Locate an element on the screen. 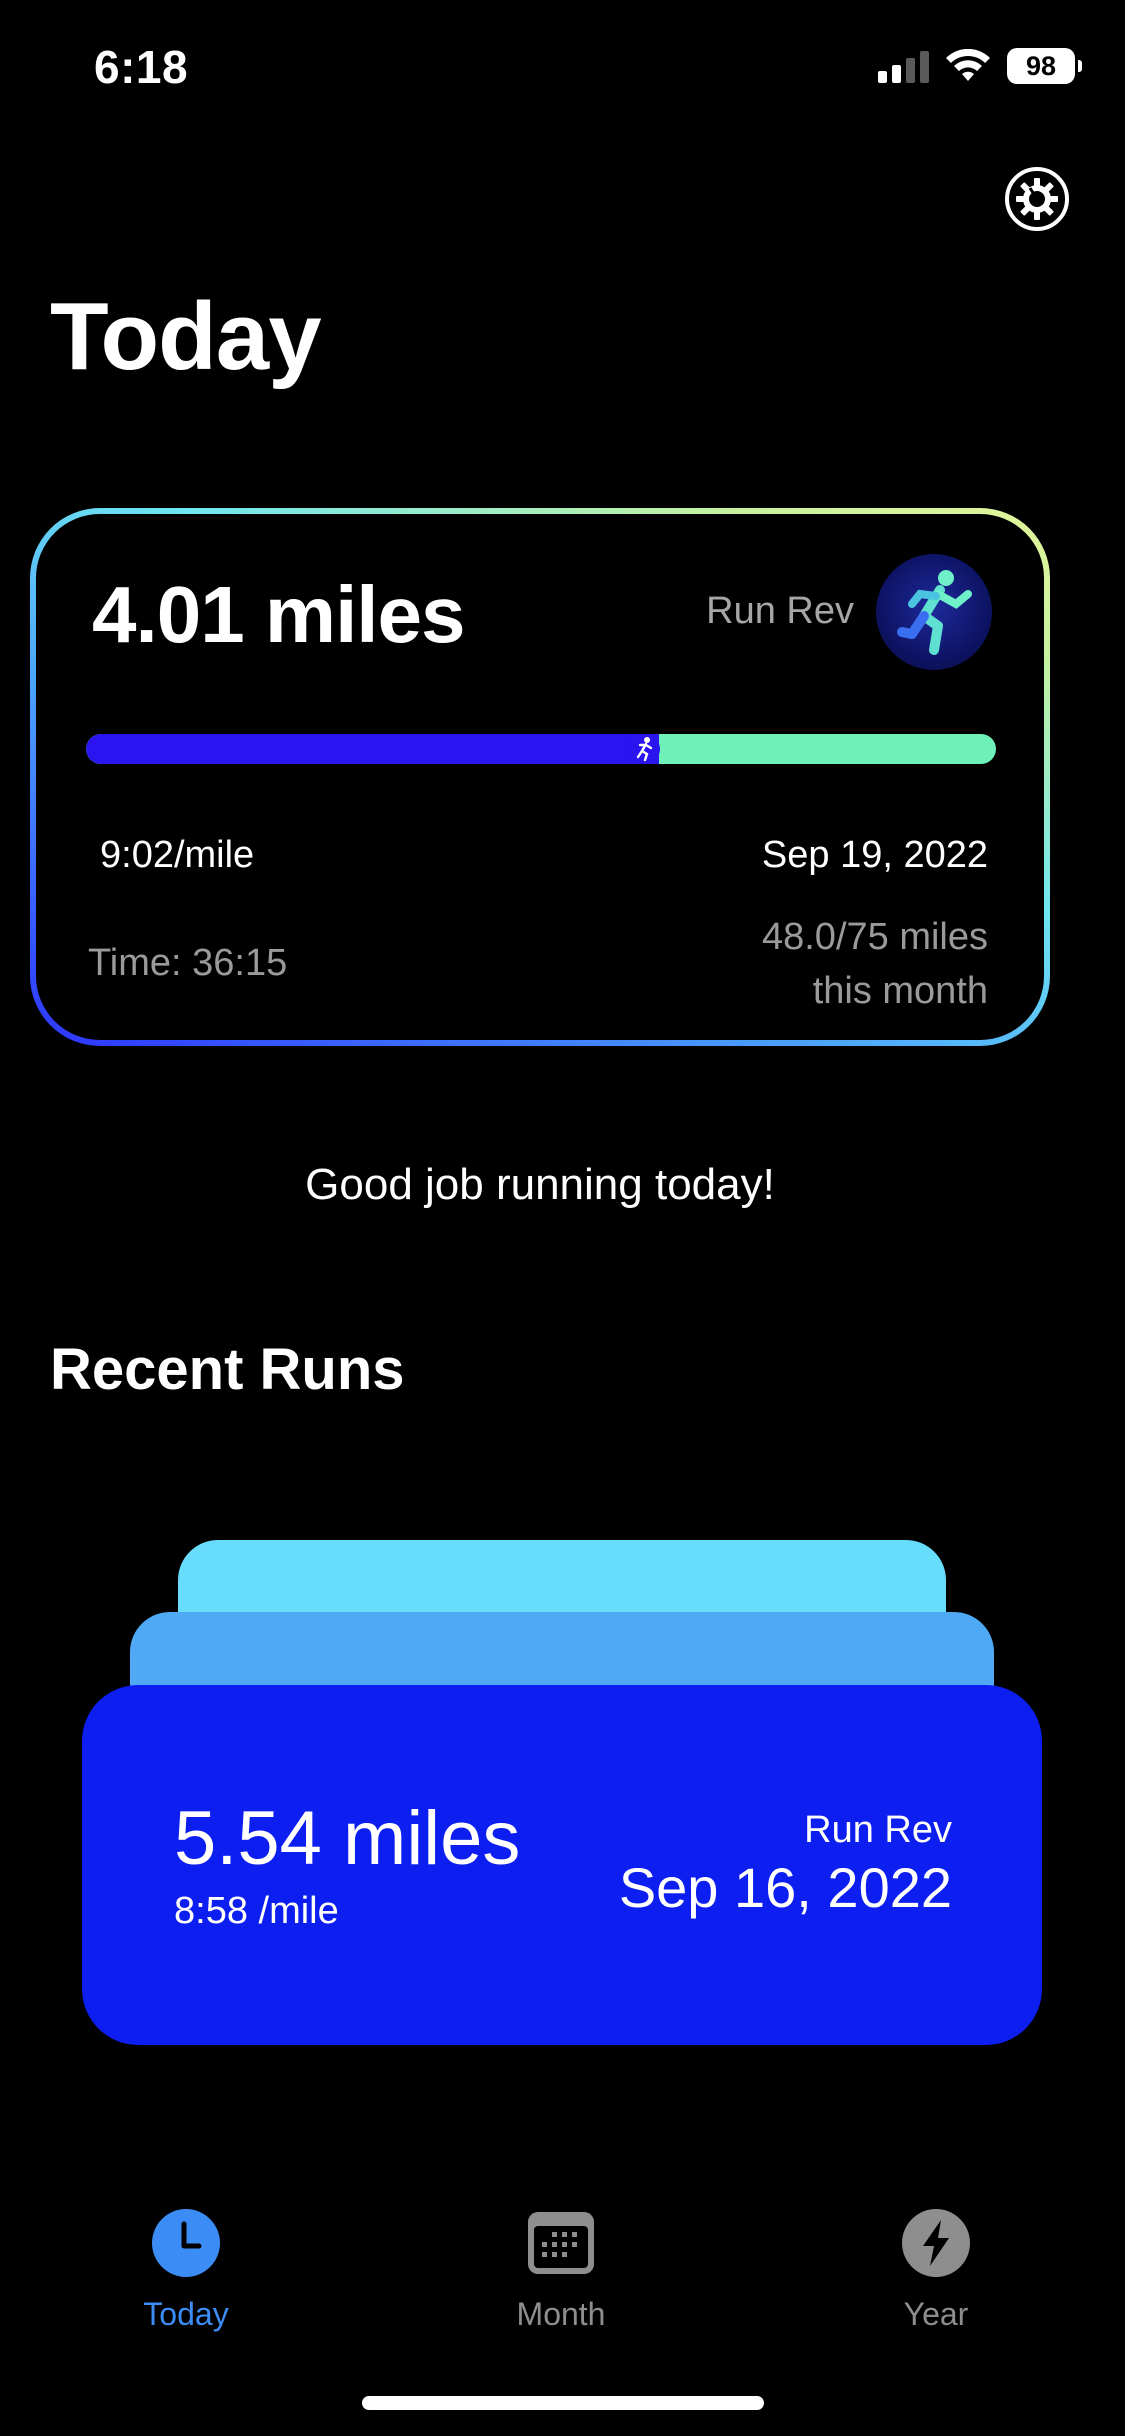 The image size is (1125, 2436). runner-icon is located at coordinates (934, 612).